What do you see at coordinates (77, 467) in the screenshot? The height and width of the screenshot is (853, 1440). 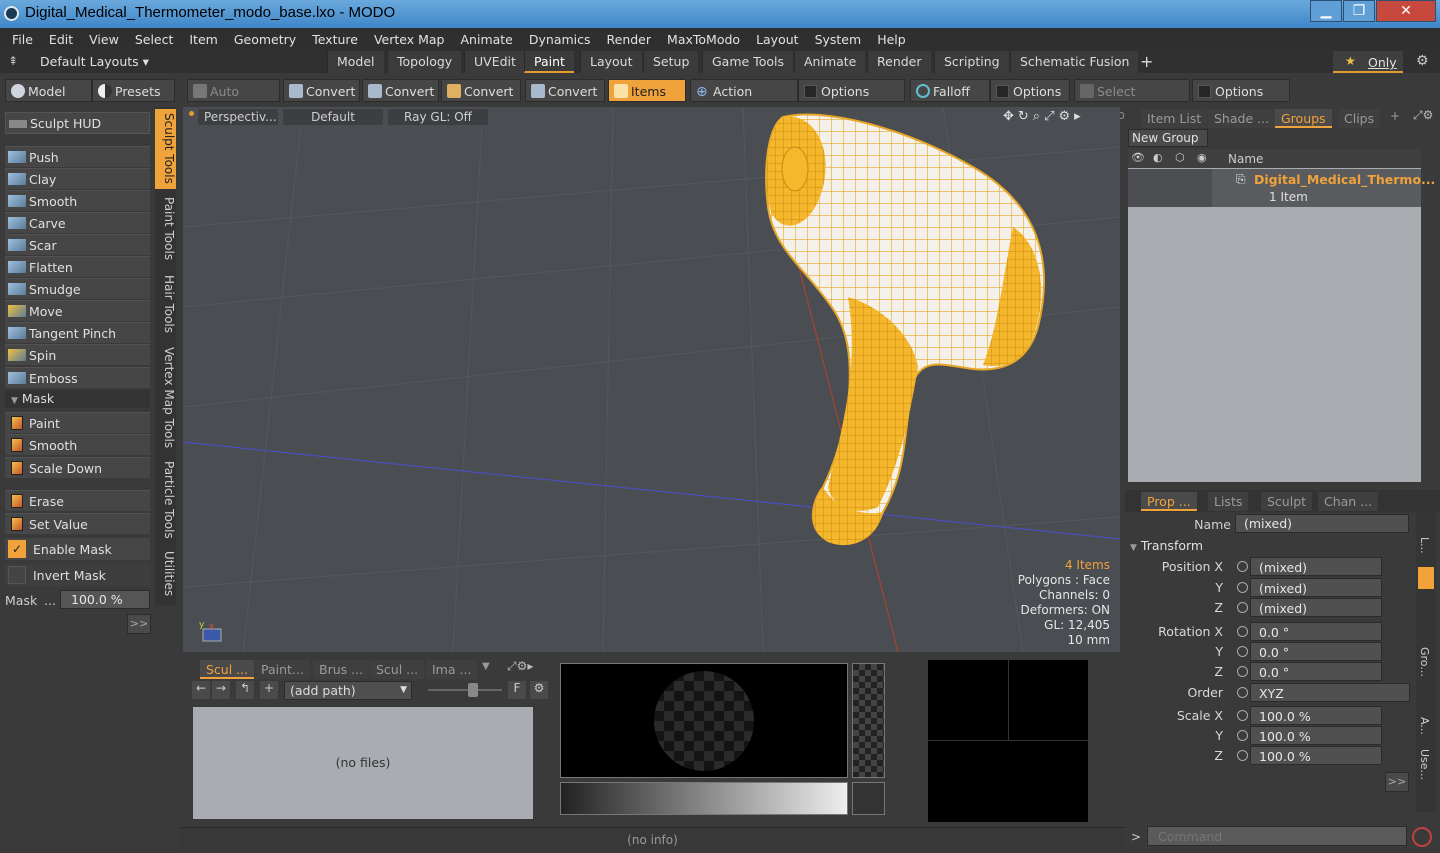 I see `mask-scale-down: Scale Down` at bounding box center [77, 467].